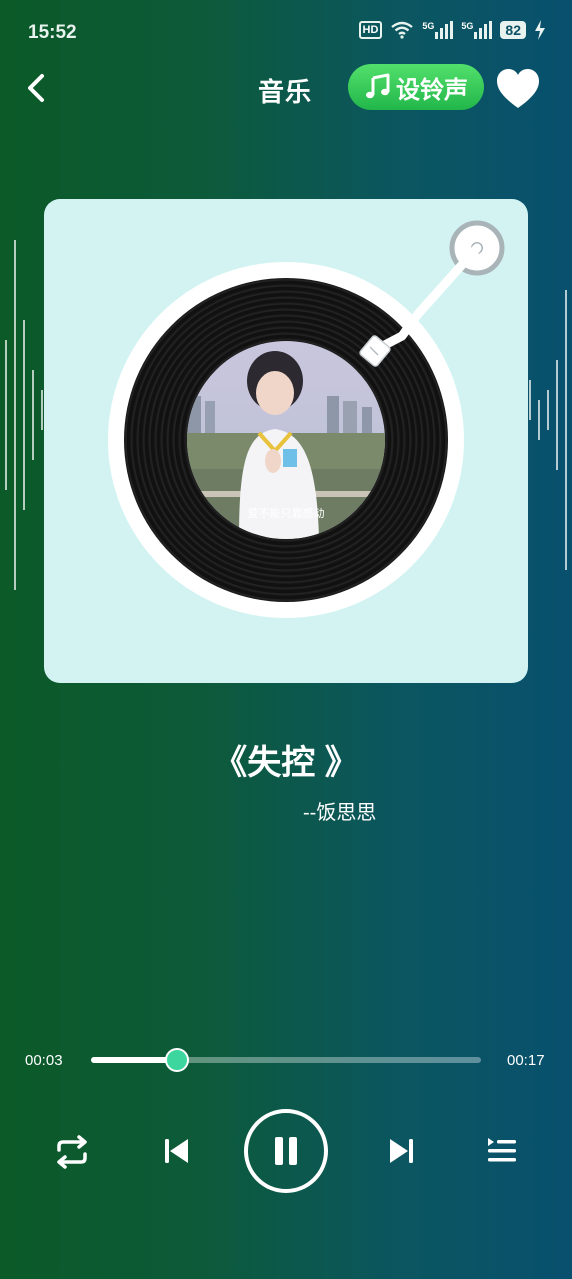  I want to click on status-icons: HD 5G 5G 82, so click(452, 30).